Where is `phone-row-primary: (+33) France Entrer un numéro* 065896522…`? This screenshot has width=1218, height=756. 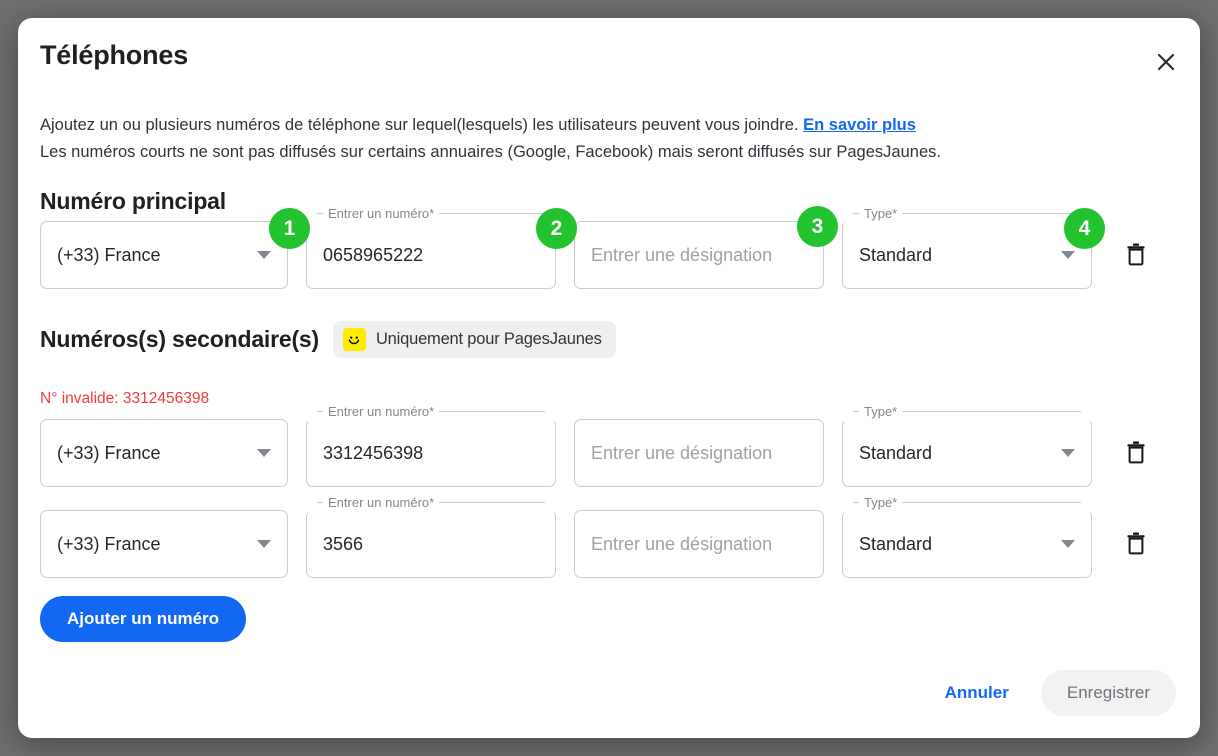 phone-row-primary: (+33) France Entrer un numéro* 065896522… is located at coordinates (610, 250).